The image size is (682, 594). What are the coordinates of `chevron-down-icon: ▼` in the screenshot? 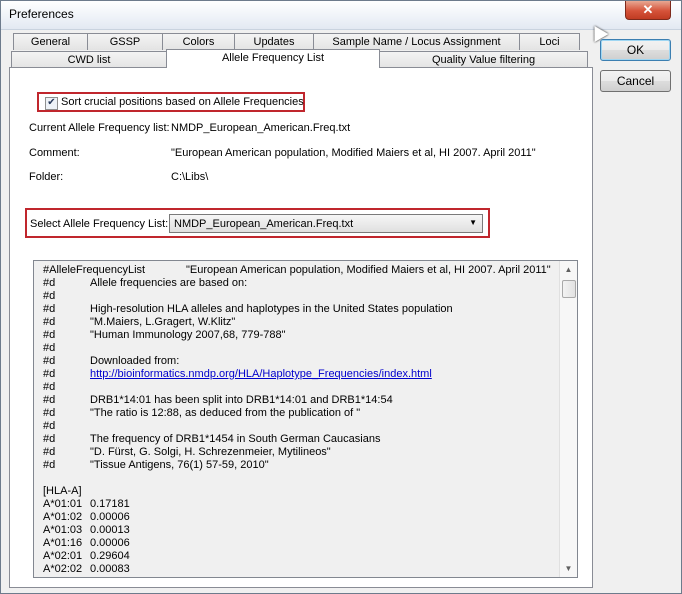 It's located at (473, 222).